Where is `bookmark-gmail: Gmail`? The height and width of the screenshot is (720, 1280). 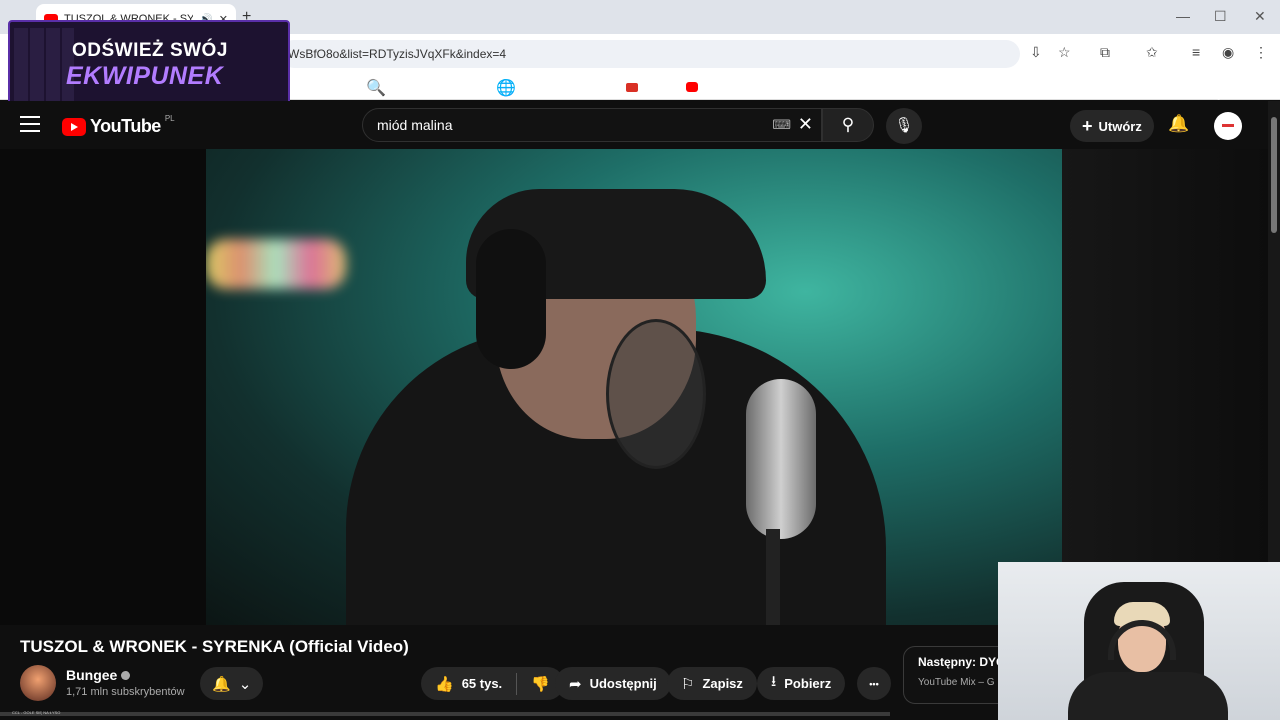 bookmark-gmail: Gmail is located at coordinates (656, 87).